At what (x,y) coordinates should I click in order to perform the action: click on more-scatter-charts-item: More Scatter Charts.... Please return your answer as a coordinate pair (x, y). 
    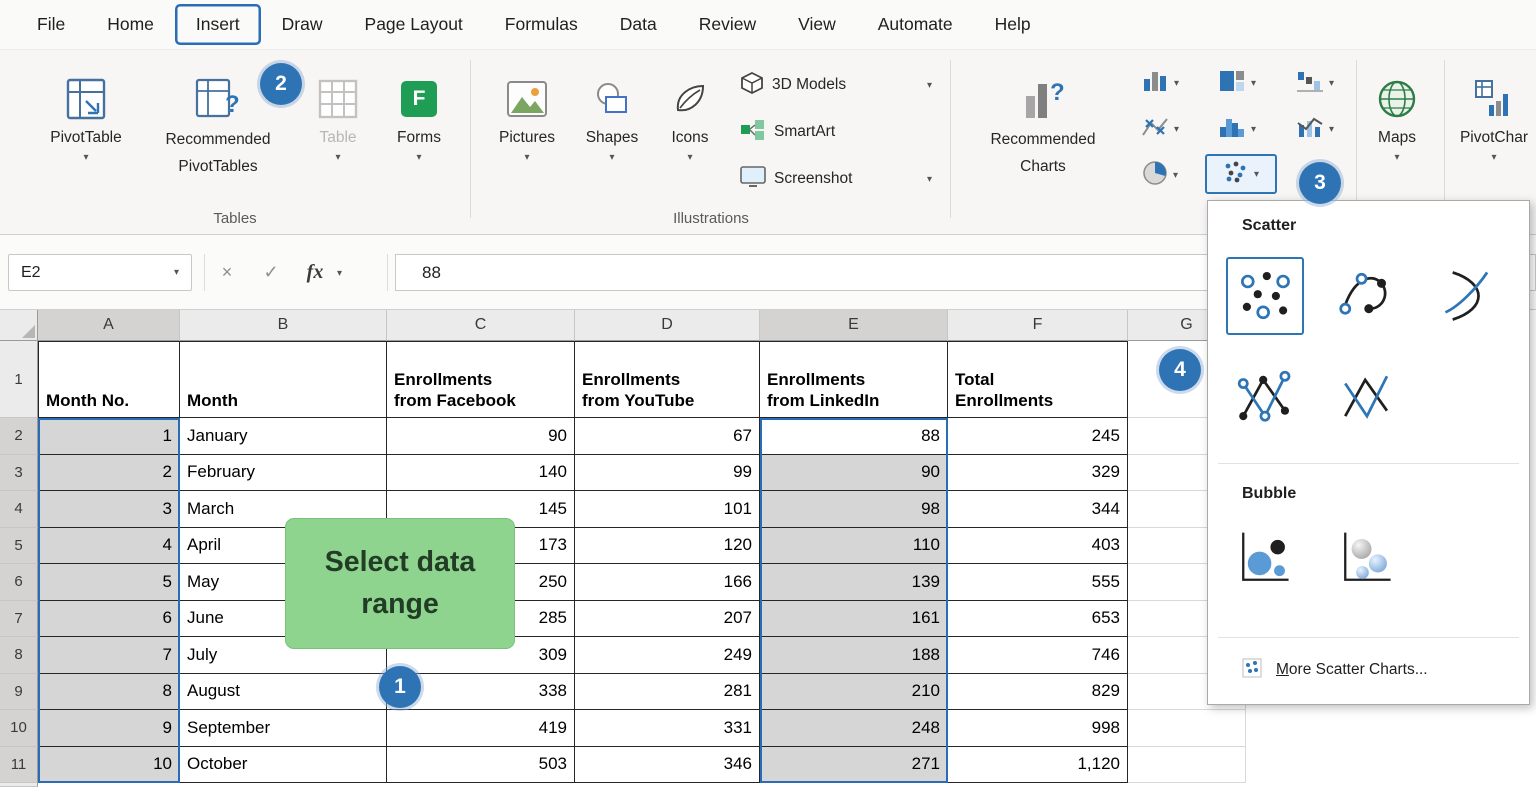
    Looking at the image, I should click on (1368, 670).